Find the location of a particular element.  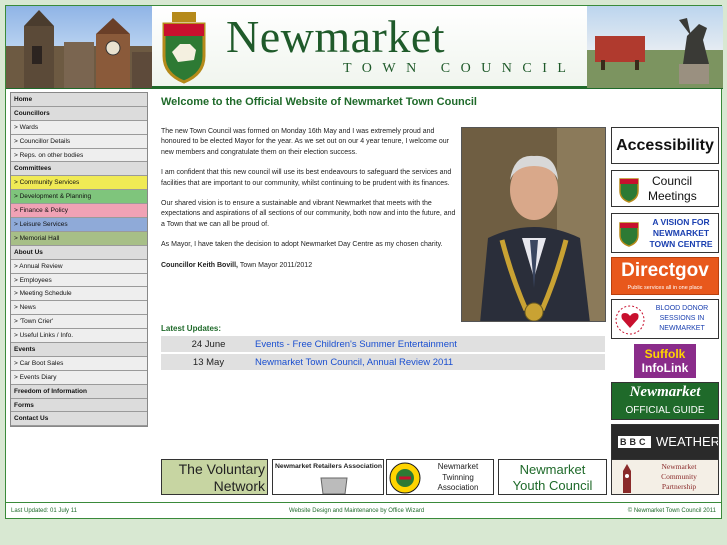

update-date: 24 June is located at coordinates (208, 344).